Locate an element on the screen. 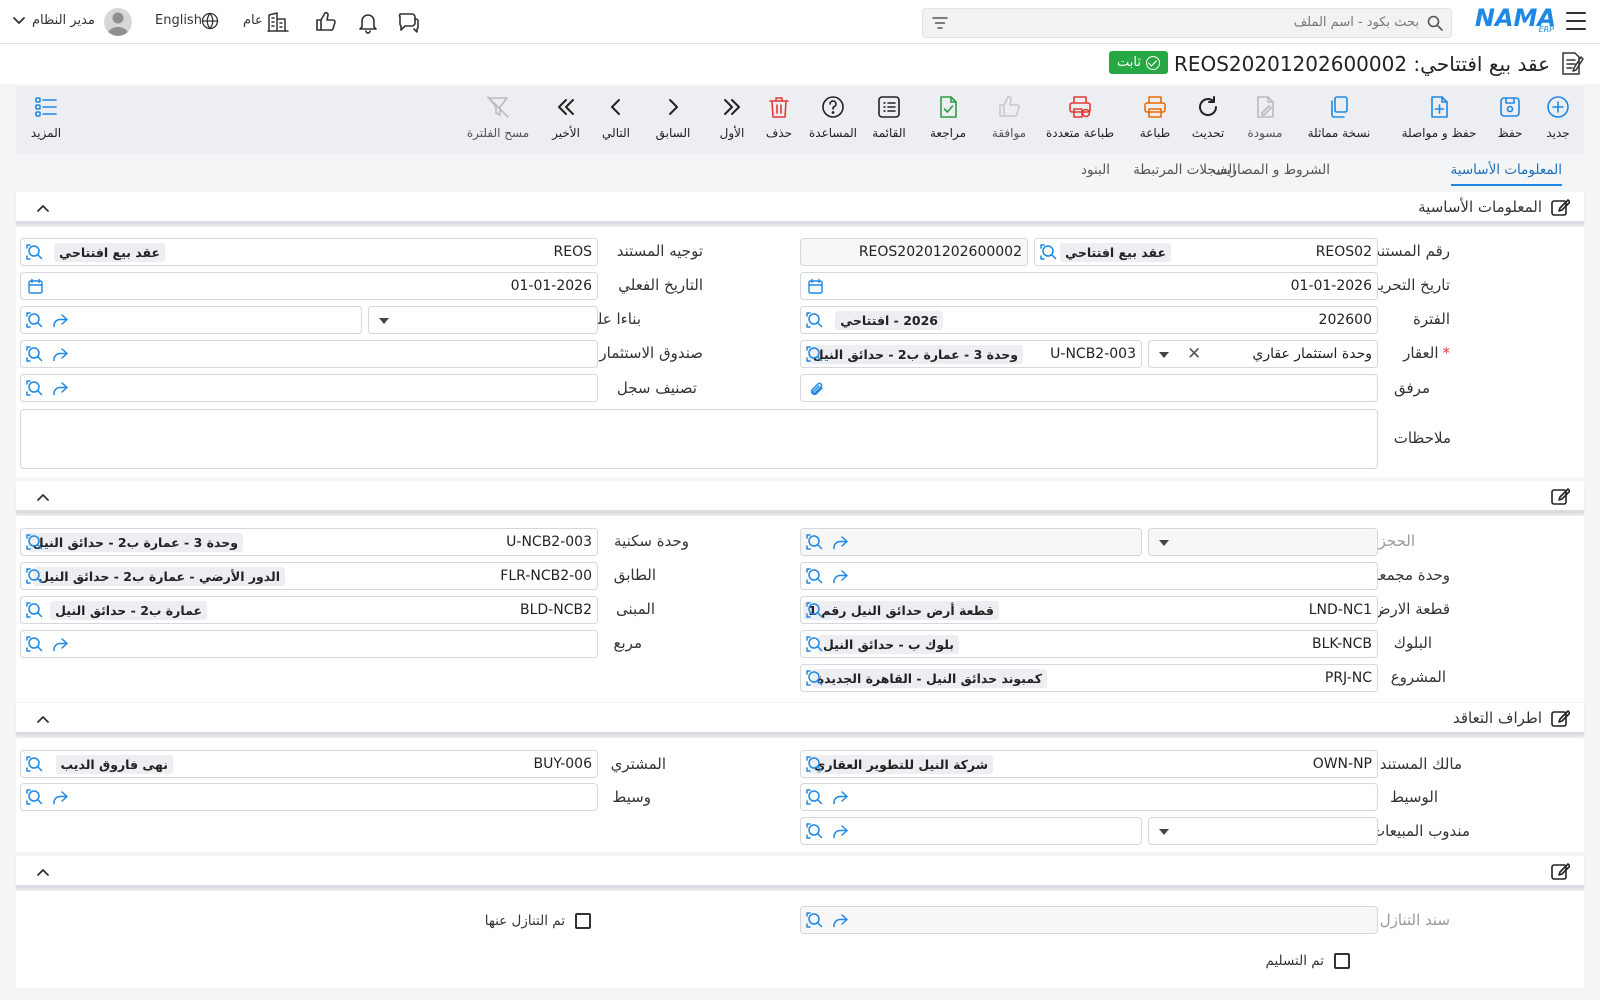 This screenshot has height=1000, width=1600. waived-checkbox is located at coordinates (583, 921).